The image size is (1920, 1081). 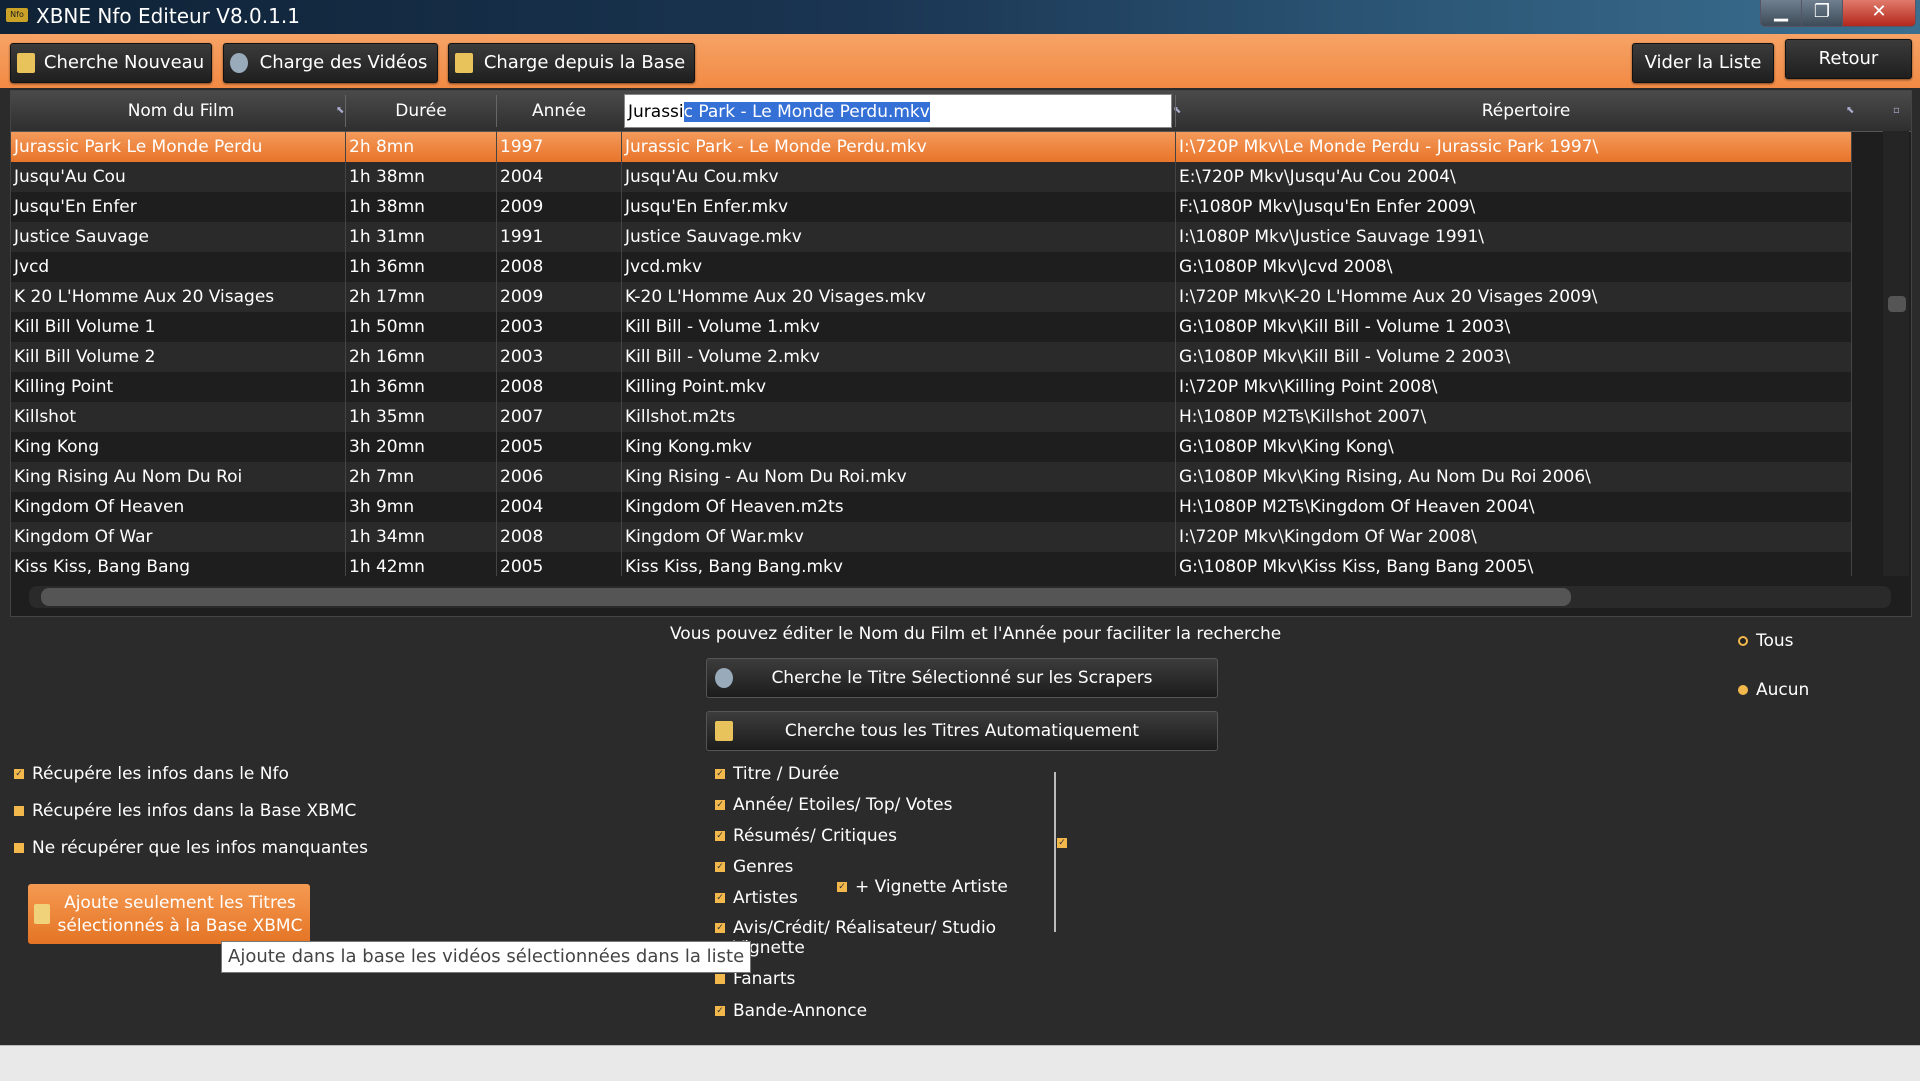 What do you see at coordinates (1513, 507) in the screenshot?
I see `cell-rep: H:\1080P M2Ts\Kingdom Of Heaven 2004\` at bounding box center [1513, 507].